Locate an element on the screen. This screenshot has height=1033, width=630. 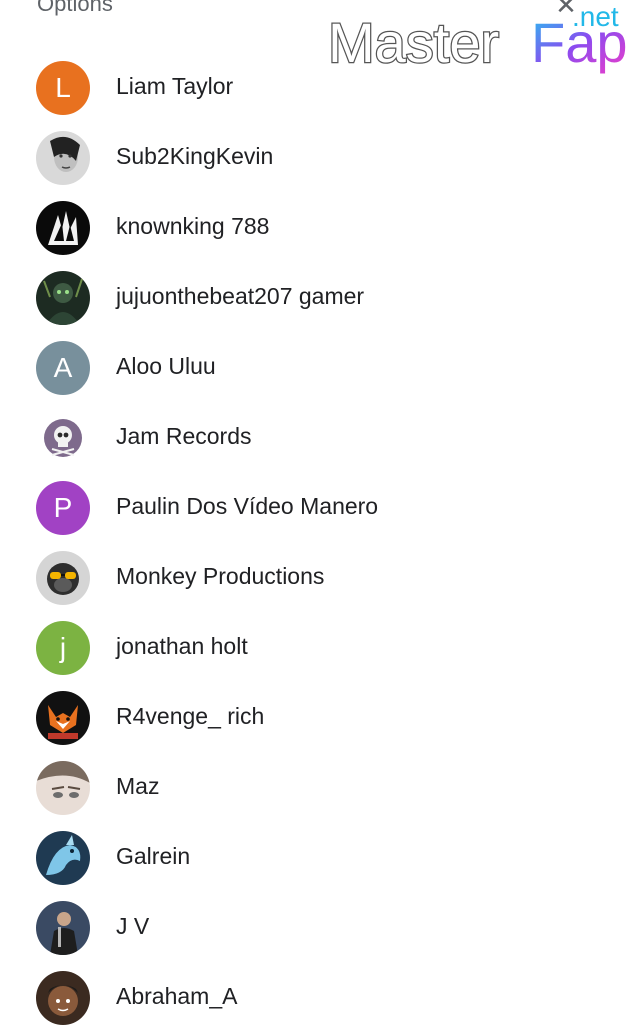
contact-name: J V is located at coordinates (133, 926).